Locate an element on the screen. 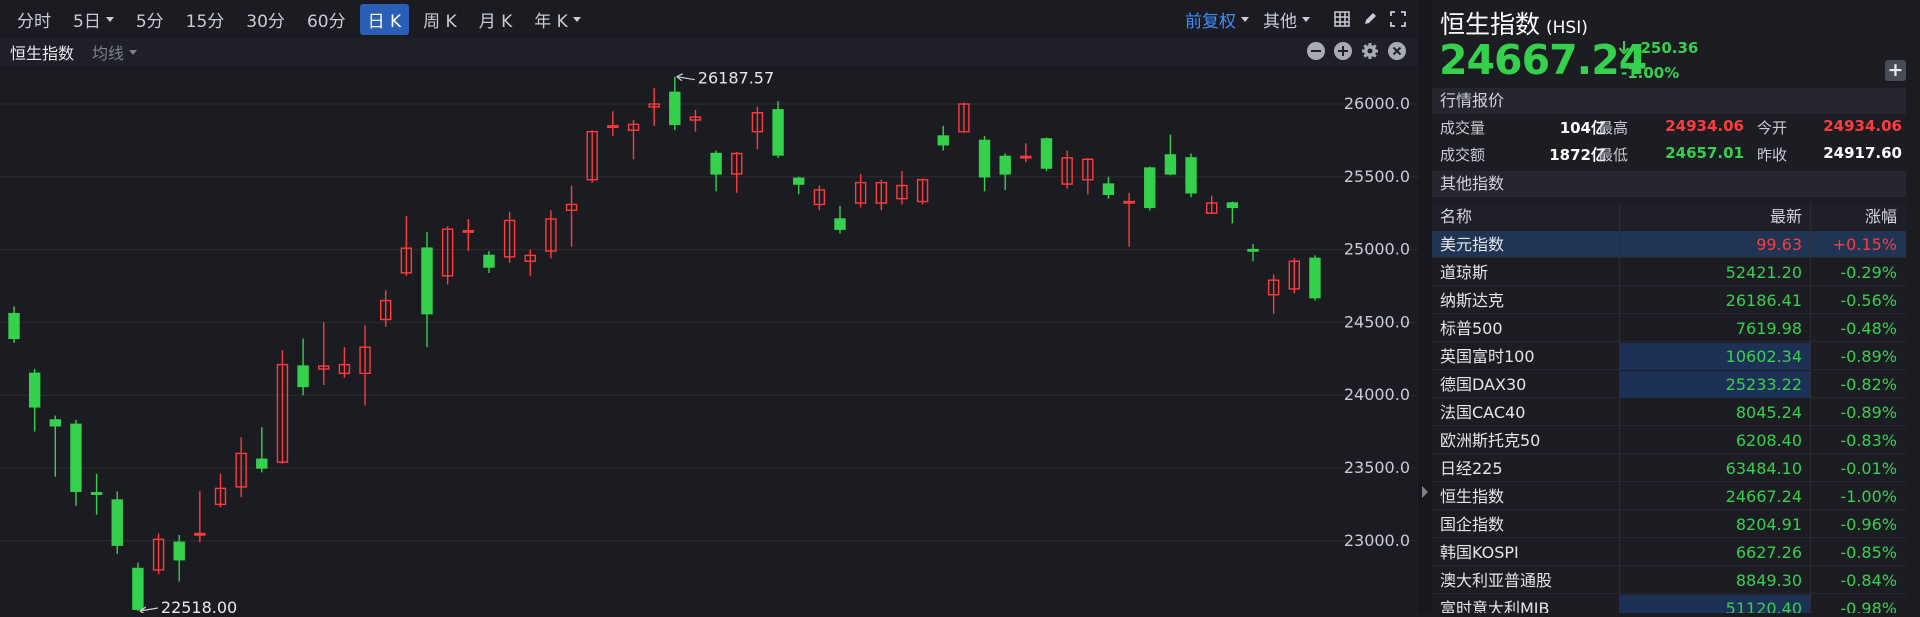 Image resolution: width=1920 pixels, height=617 pixels. index-price: 8204.91 is located at coordinates (1768, 524).